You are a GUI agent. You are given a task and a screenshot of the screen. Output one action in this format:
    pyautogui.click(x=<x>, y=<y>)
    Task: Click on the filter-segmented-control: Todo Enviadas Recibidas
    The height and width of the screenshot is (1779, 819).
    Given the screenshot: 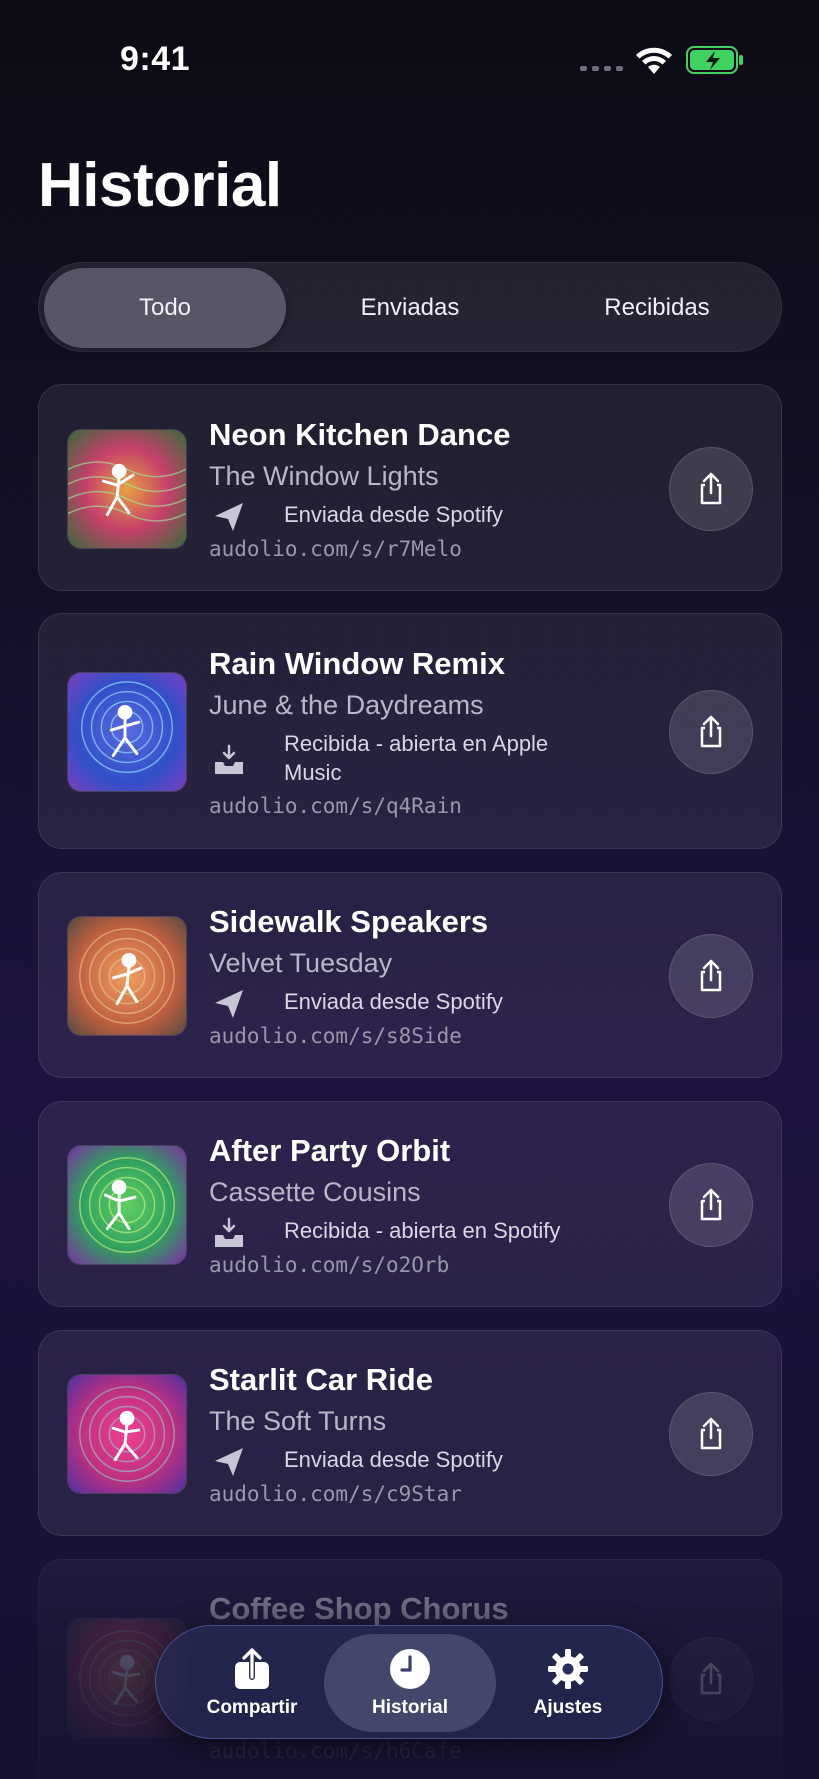 What is the action you would take?
    pyautogui.click(x=410, y=307)
    